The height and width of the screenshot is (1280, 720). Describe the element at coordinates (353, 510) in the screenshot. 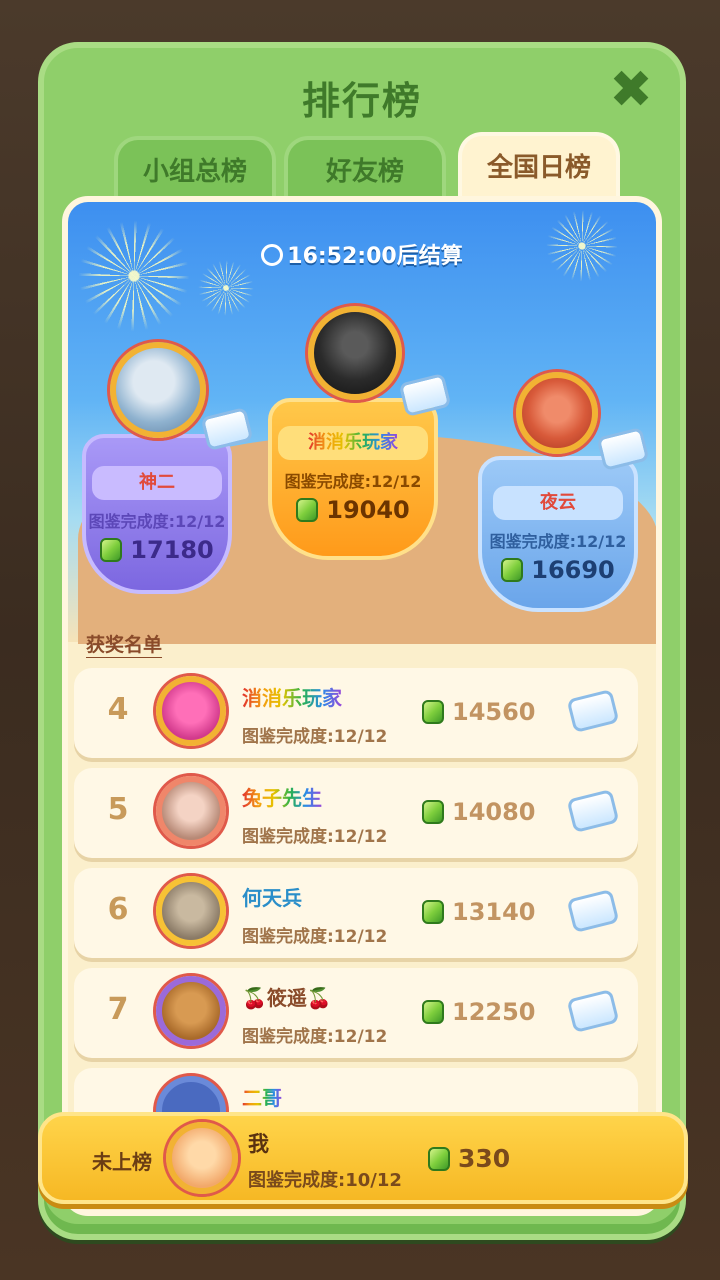

I see `podium-score: 19040` at that location.